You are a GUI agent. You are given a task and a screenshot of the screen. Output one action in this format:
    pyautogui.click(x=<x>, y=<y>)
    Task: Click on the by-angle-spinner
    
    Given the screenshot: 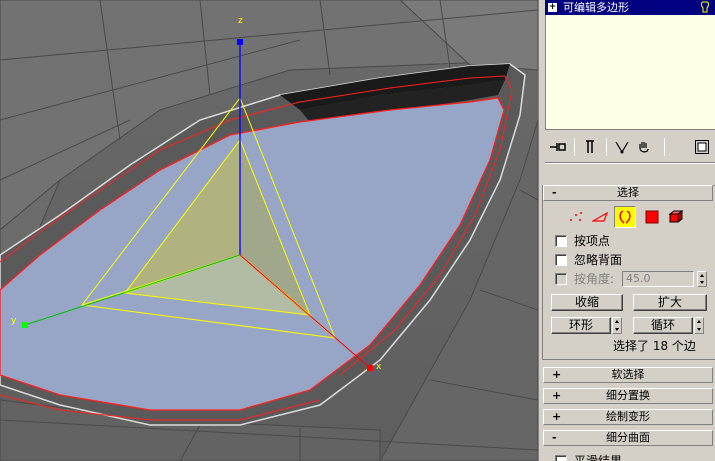 What is the action you would take?
    pyautogui.click(x=702, y=279)
    